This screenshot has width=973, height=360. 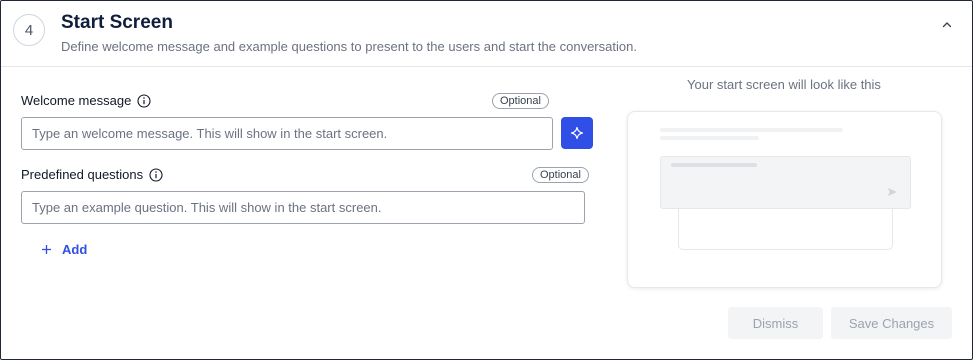 I want to click on welcome-message-label: Welcome message, so click(x=76, y=100).